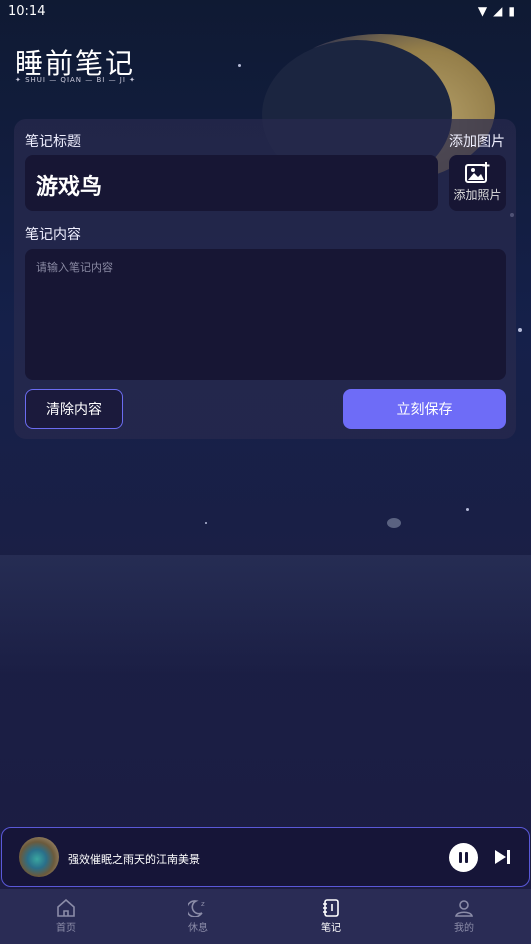  Describe the element at coordinates (231, 183) in the screenshot. I see `title-input: 游戏鸟` at that location.